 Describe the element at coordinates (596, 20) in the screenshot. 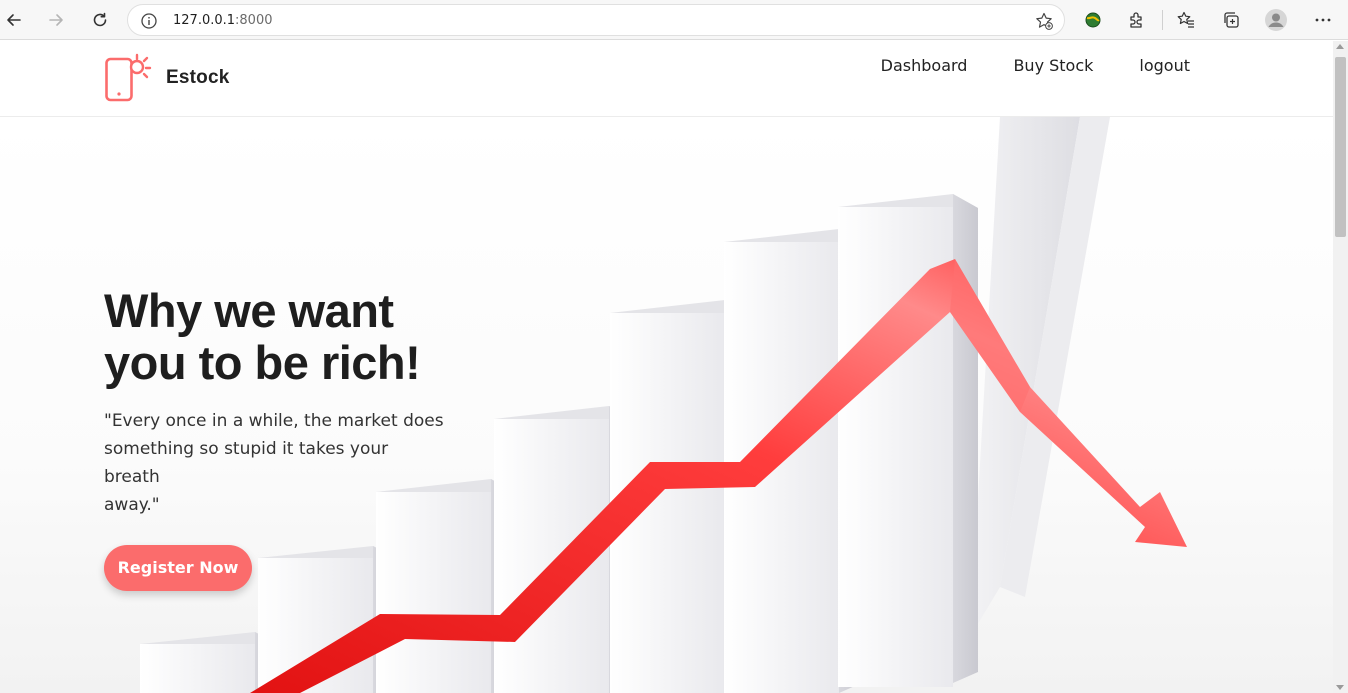

I see `address-bar: 127.0.0.1:8000` at that location.